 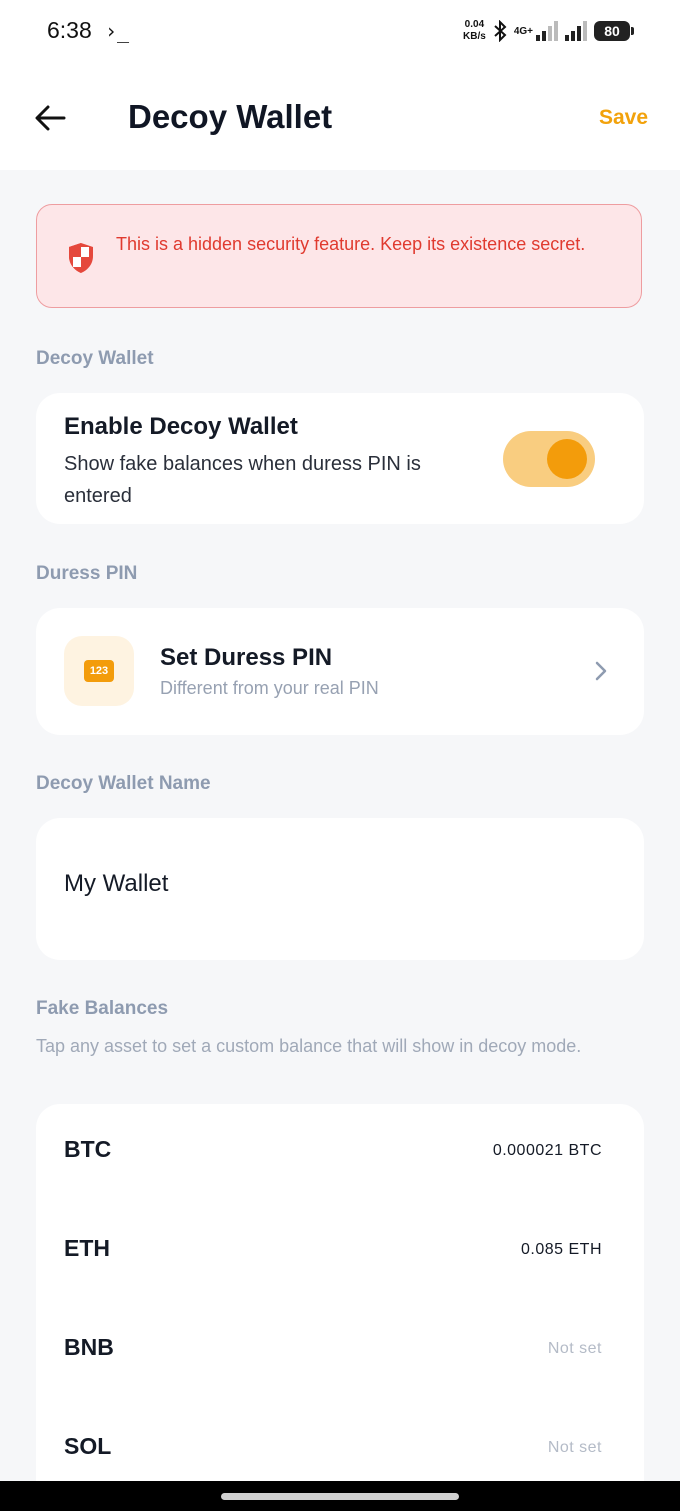 I want to click on system-navigation-bar, so click(x=340, y=1496).